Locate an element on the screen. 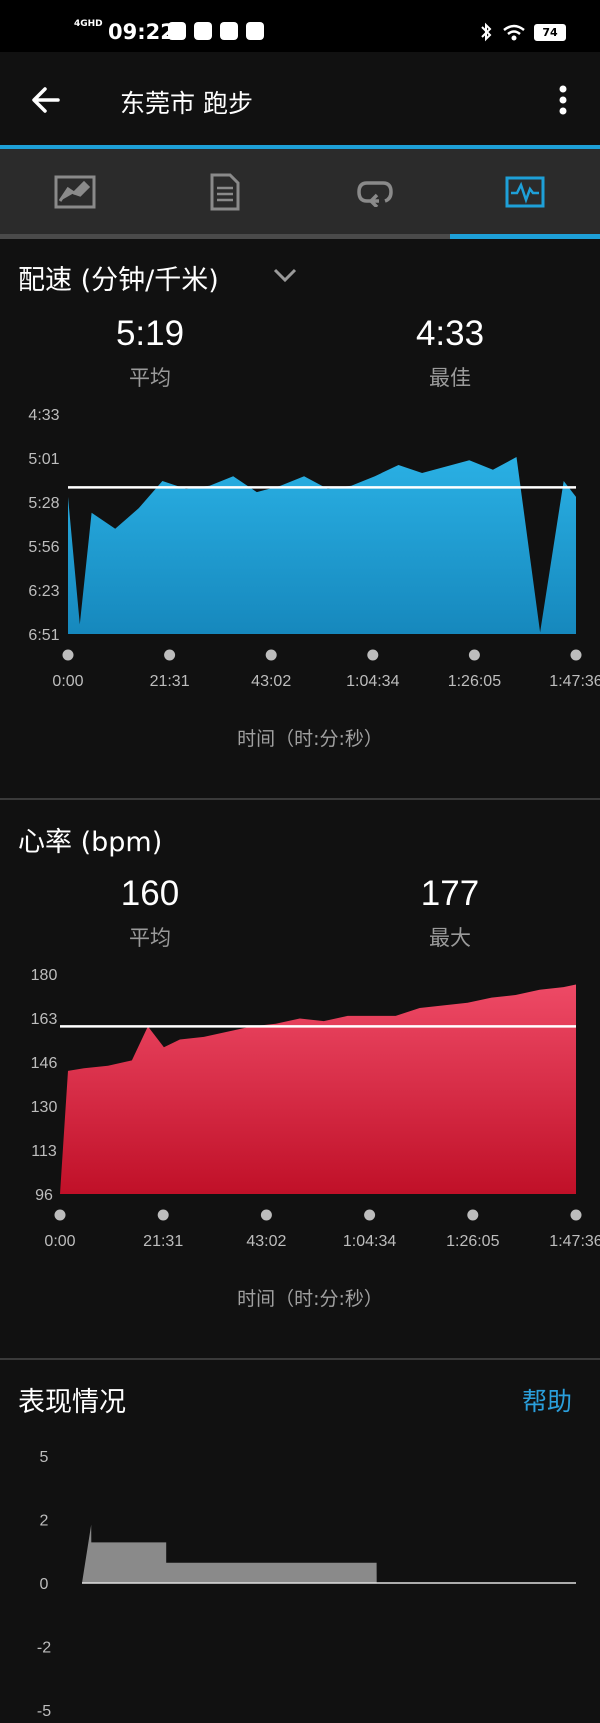  pace-x-tick-label: 43:02 is located at coordinates (271, 681).